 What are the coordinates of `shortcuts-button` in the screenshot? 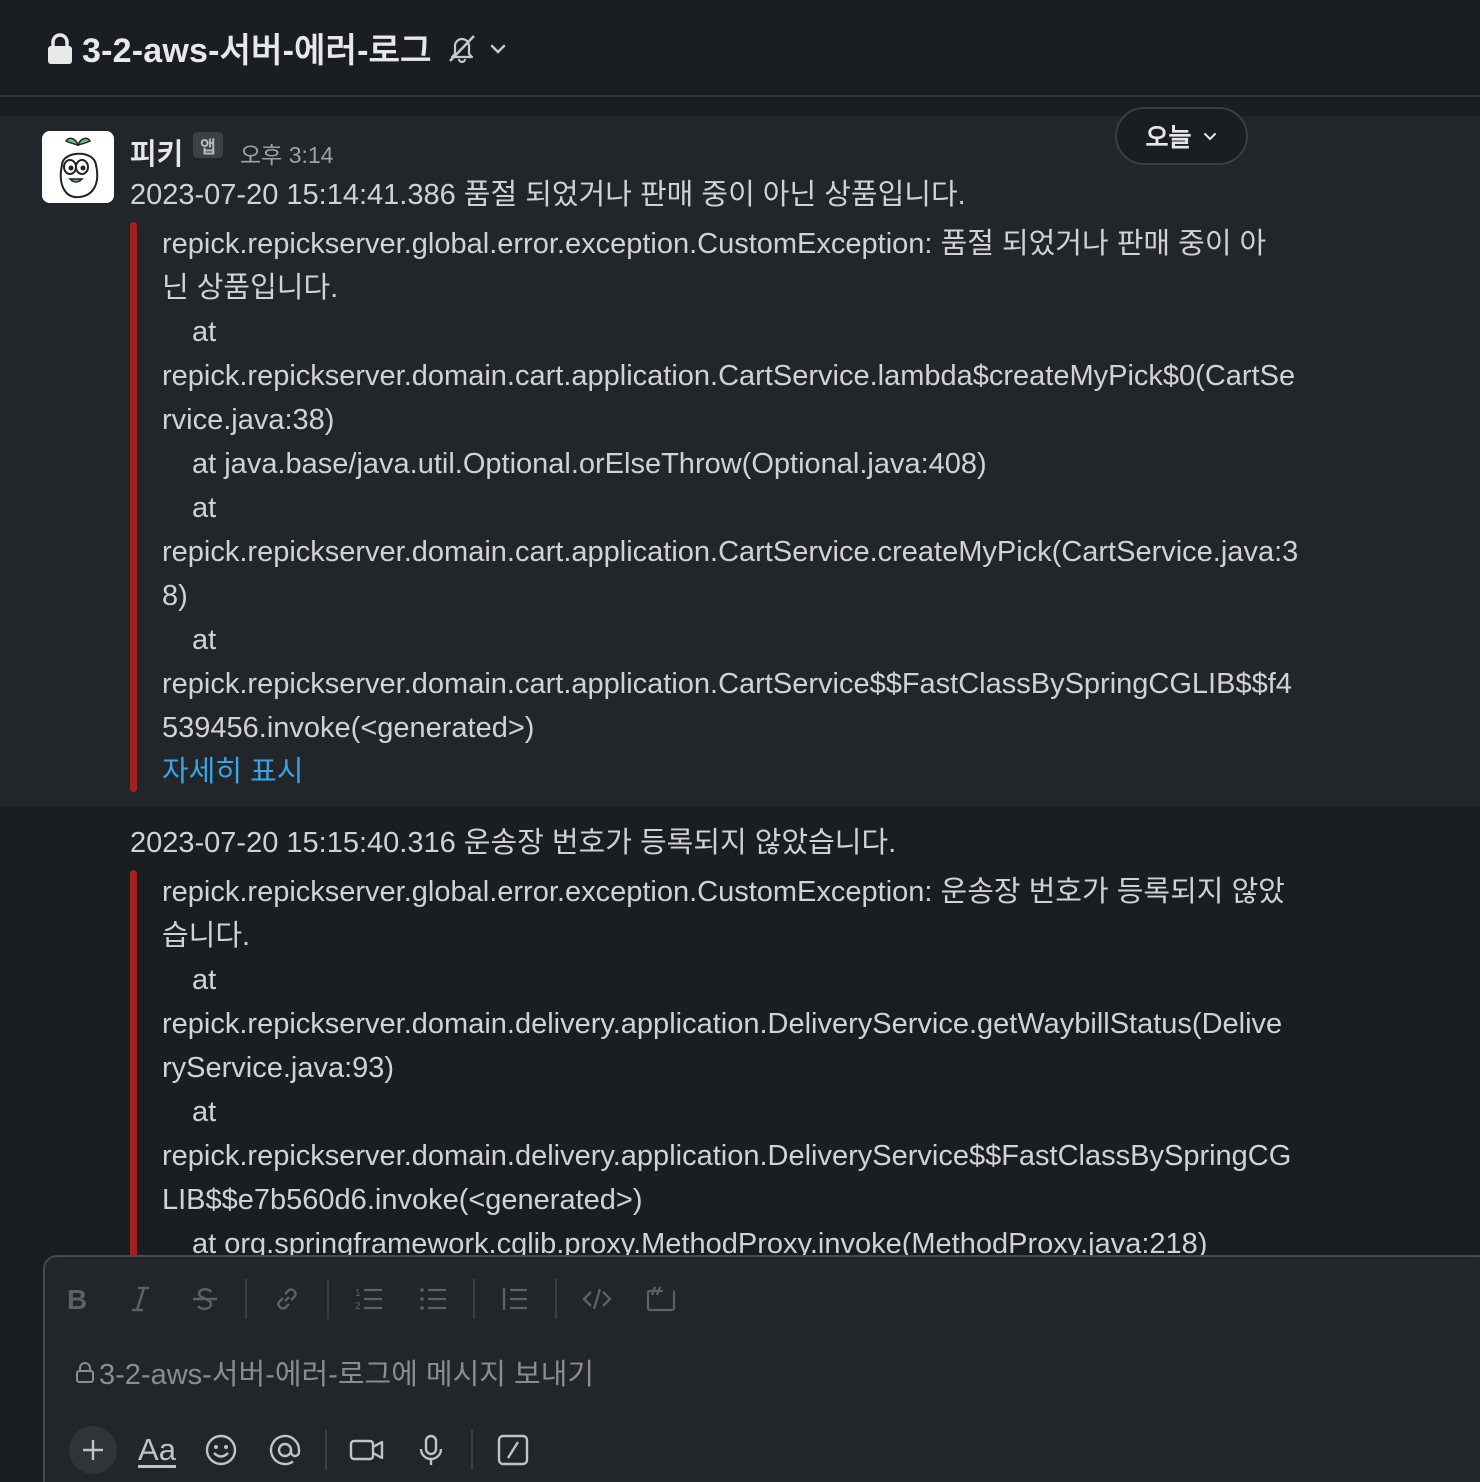 It's located at (513, 1450).